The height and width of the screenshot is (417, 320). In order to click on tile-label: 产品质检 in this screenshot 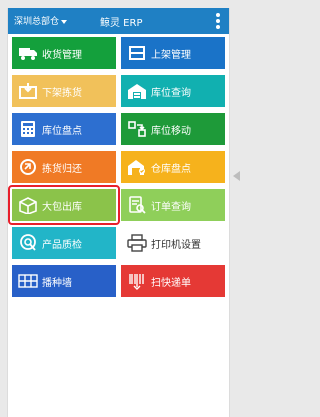, I will do `click(62, 245)`.